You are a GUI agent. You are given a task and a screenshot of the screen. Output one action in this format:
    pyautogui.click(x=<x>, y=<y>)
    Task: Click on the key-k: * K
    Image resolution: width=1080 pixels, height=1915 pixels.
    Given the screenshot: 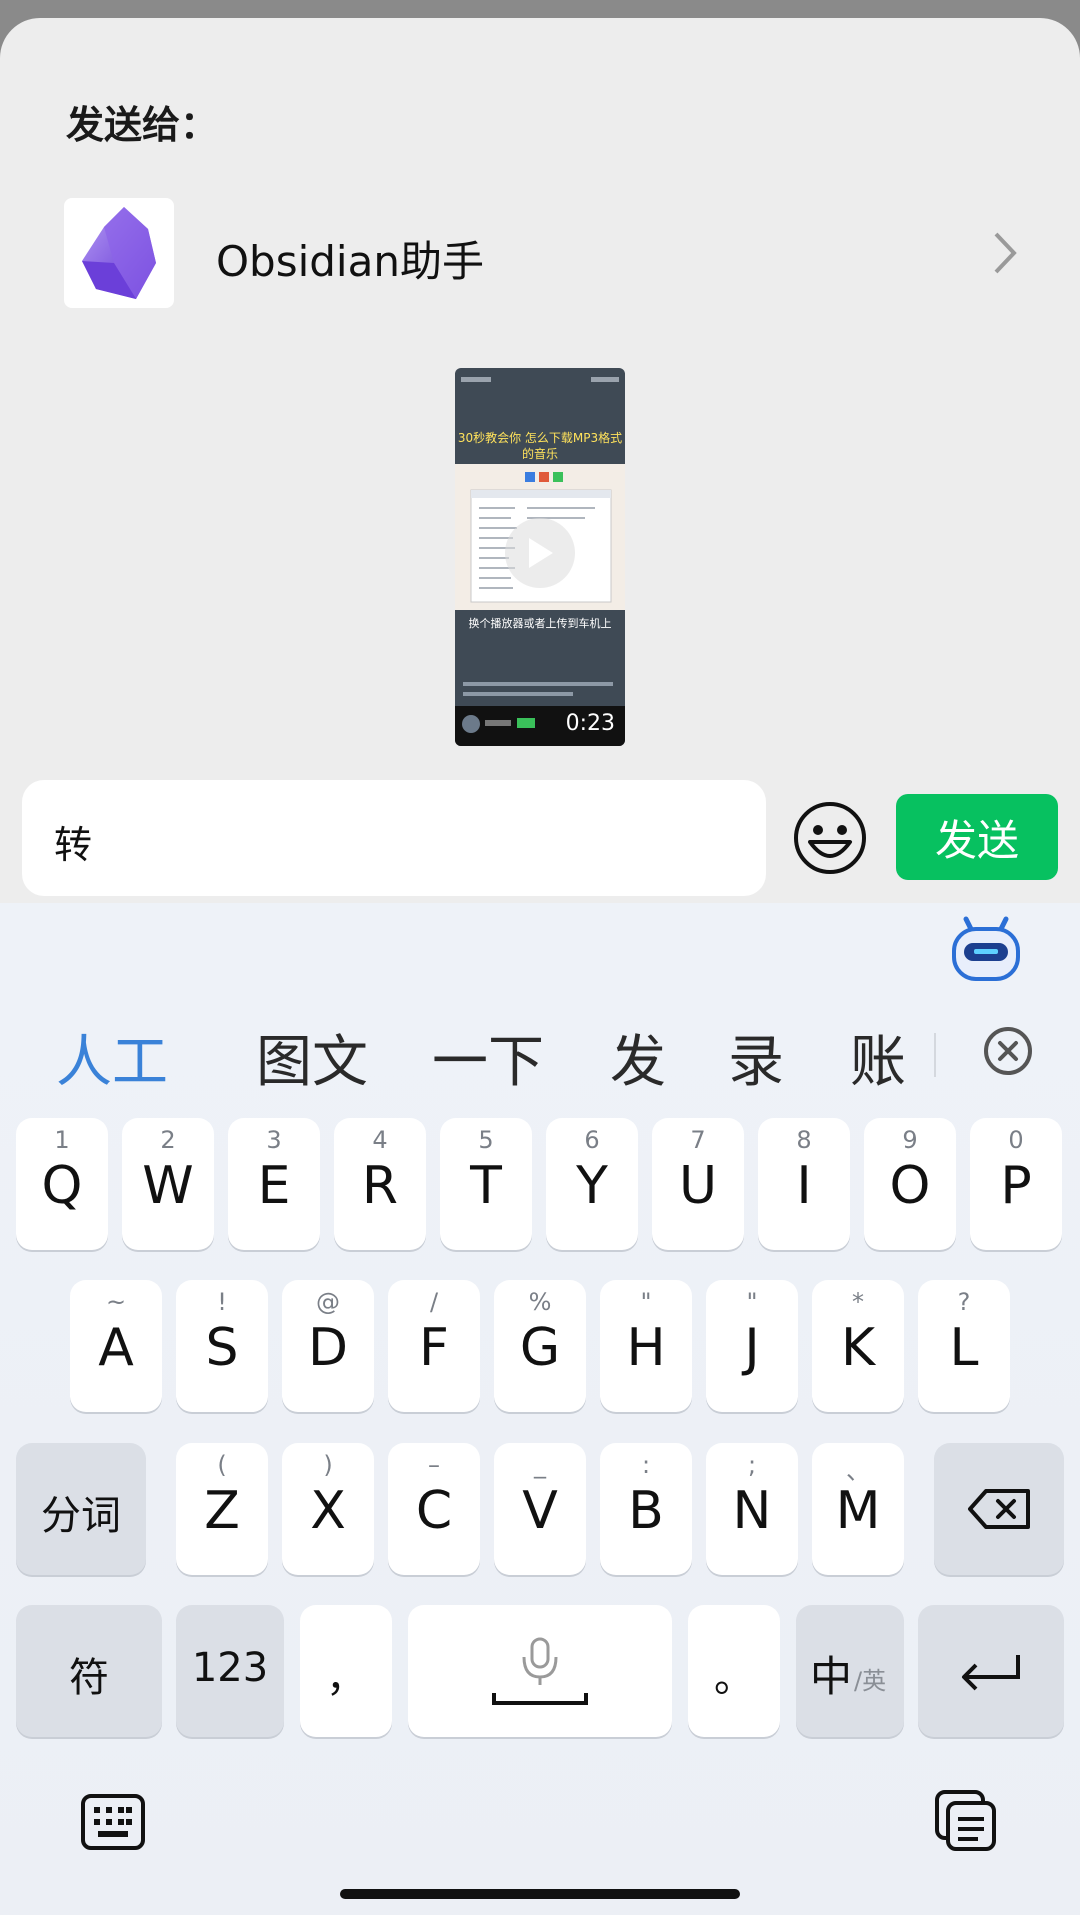 What is the action you would take?
    pyautogui.click(x=858, y=1346)
    